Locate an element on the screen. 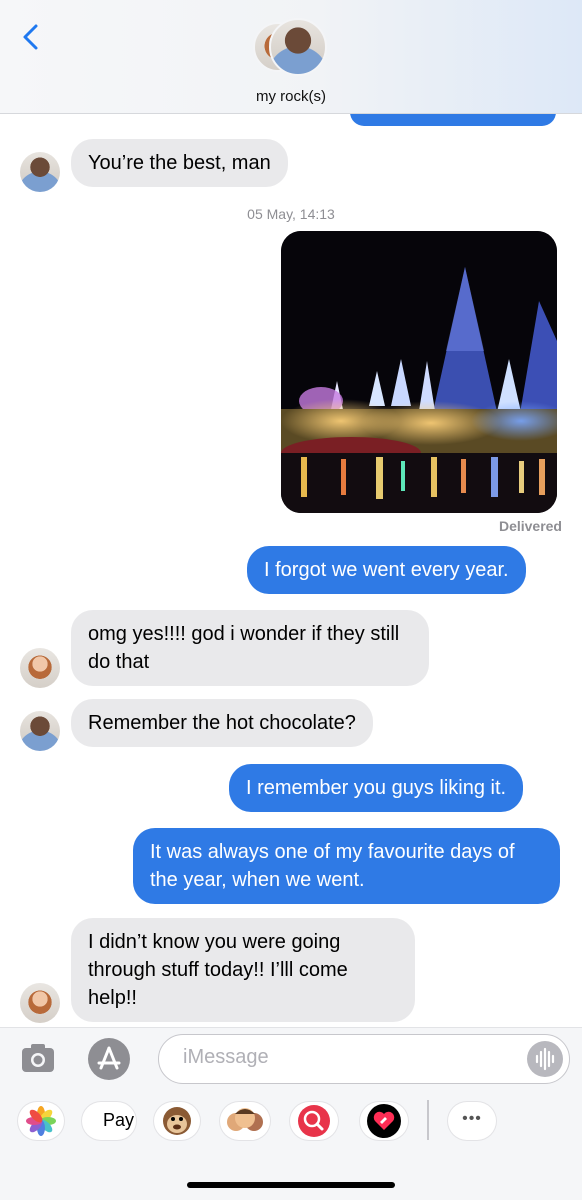 The height and width of the screenshot is (1200, 582). delivery-status: Delivered is located at coordinates (530, 526).